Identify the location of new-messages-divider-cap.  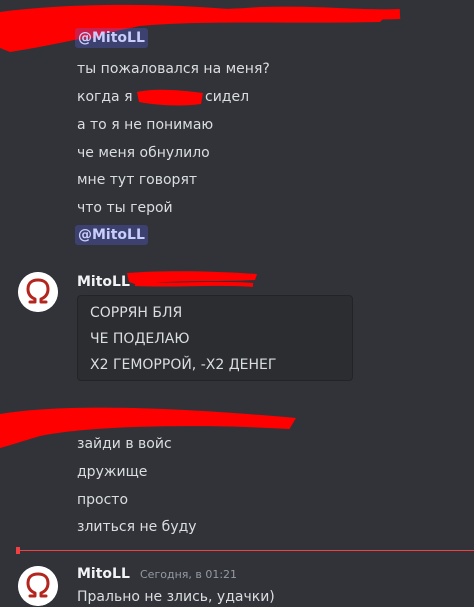
(18, 550).